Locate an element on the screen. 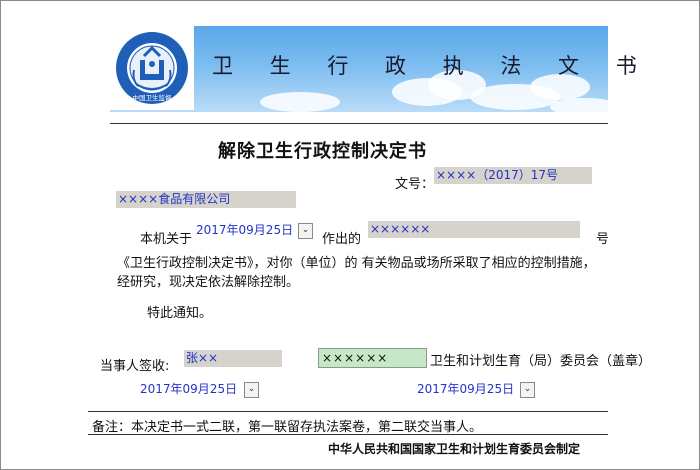 This screenshot has height=470, width=700. party-date-field: 2017年09月25日 is located at coordinates (188, 388).